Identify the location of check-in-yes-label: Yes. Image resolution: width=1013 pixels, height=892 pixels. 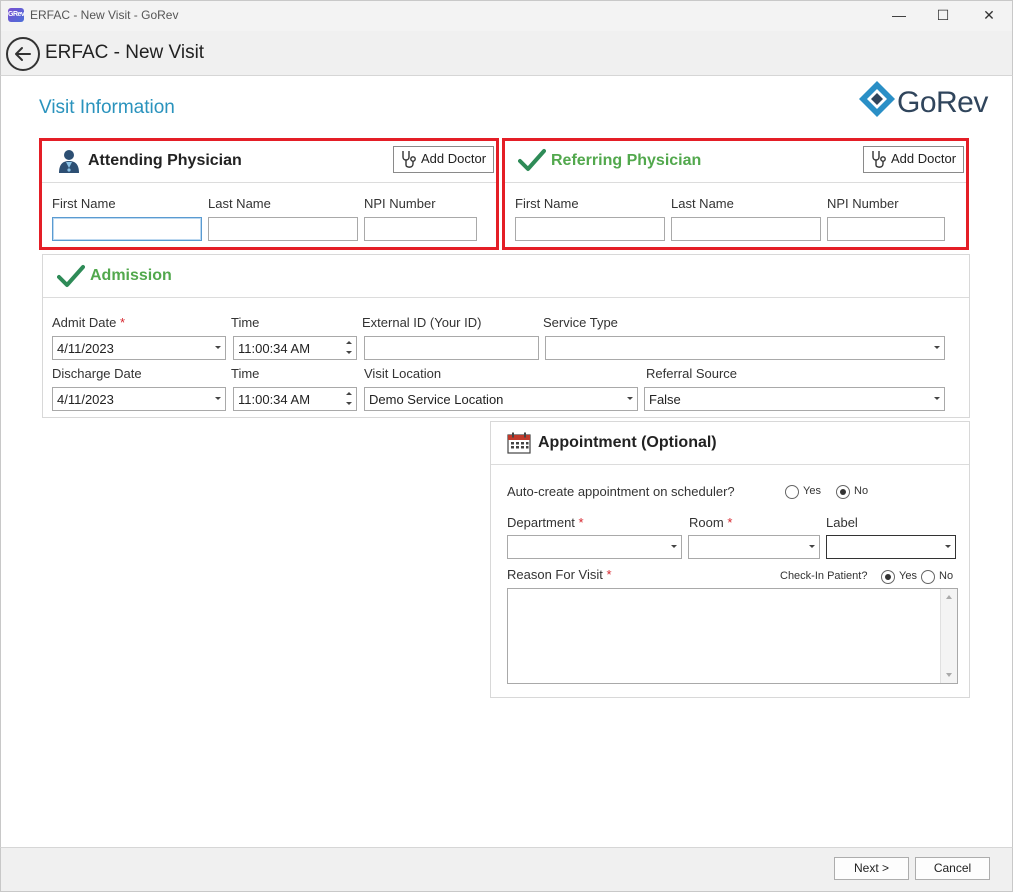
(908, 576).